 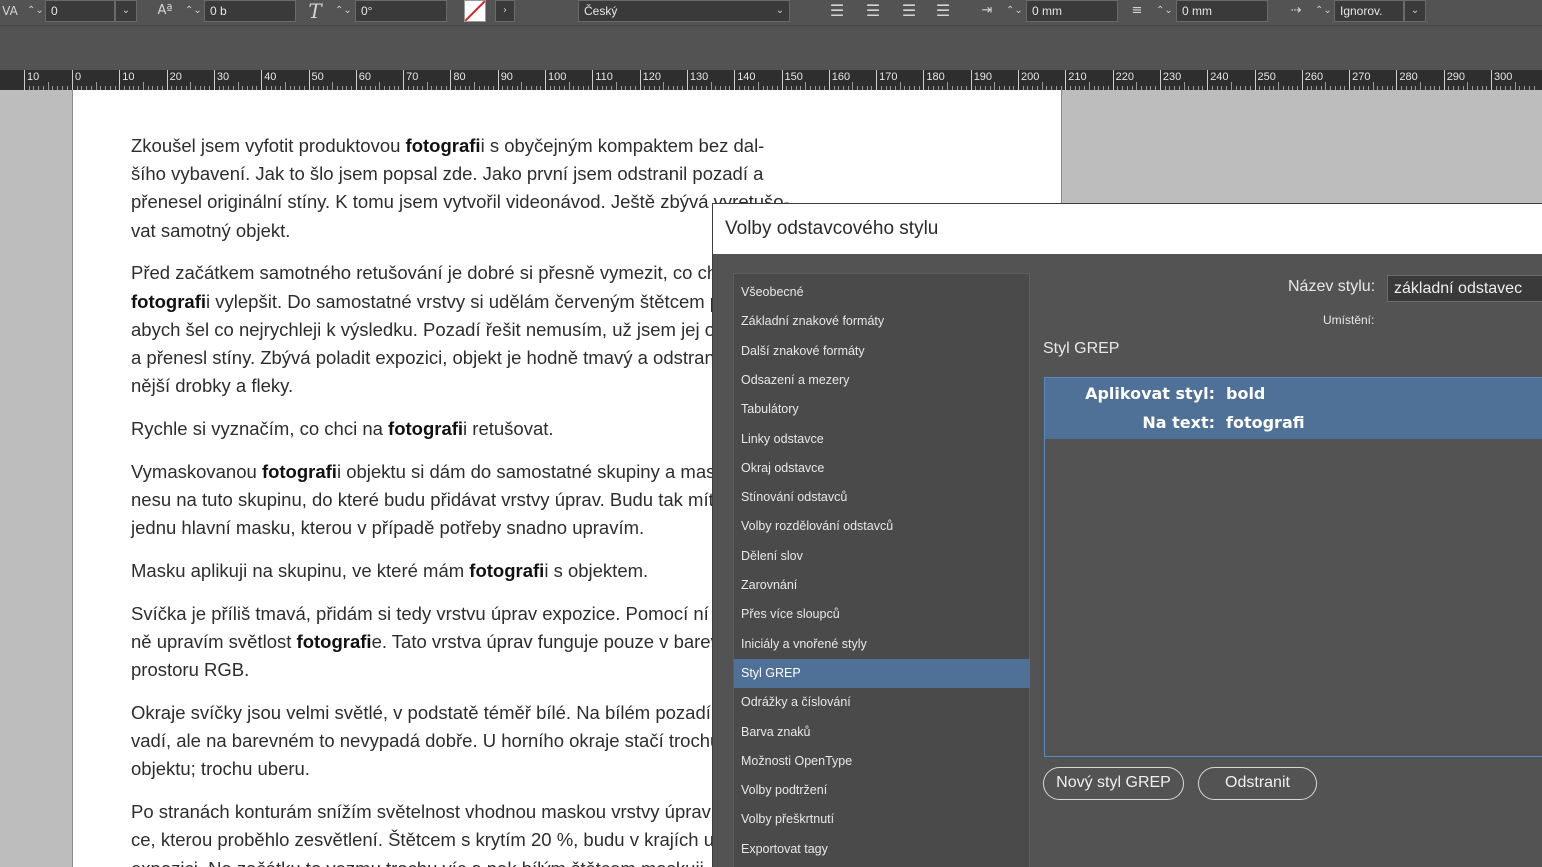 What do you see at coordinates (1323, 11) in the screenshot?
I see `grid-align-stepper: ⌃⌄` at bounding box center [1323, 11].